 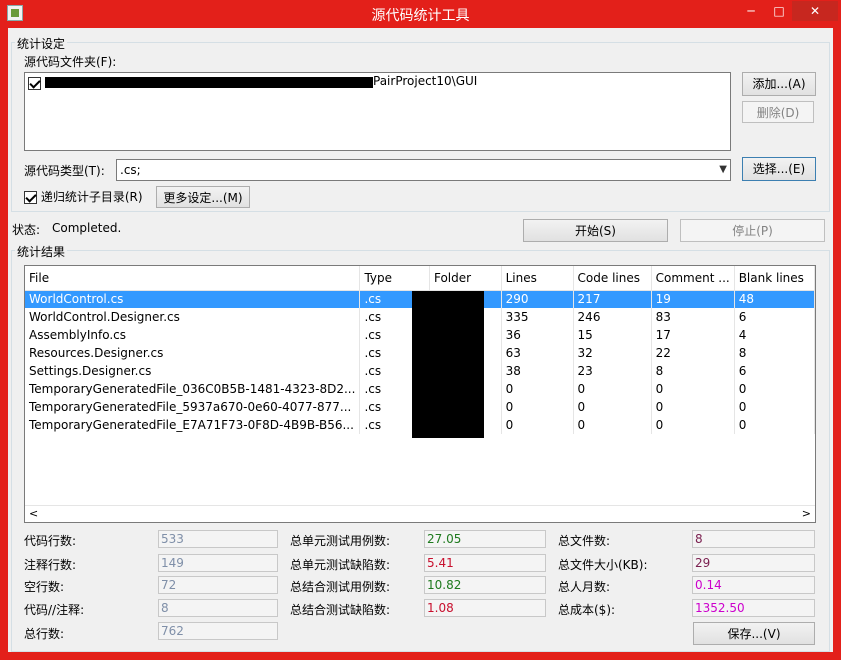 I want to click on maximize-icon: □, so click(x=779, y=11).